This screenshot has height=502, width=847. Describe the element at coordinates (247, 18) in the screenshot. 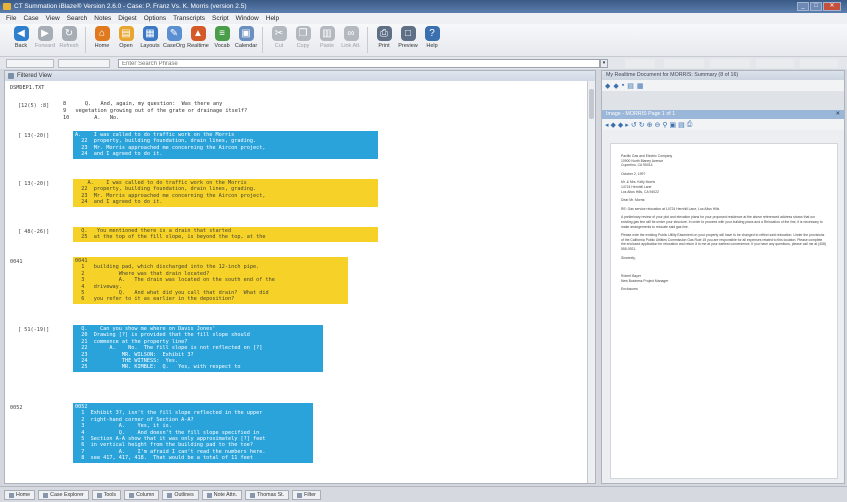

I see `menu-window: Window` at that location.